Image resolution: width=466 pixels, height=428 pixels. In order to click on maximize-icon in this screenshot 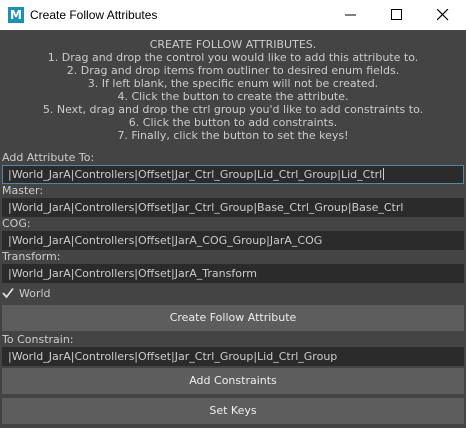, I will do `click(396, 14)`.